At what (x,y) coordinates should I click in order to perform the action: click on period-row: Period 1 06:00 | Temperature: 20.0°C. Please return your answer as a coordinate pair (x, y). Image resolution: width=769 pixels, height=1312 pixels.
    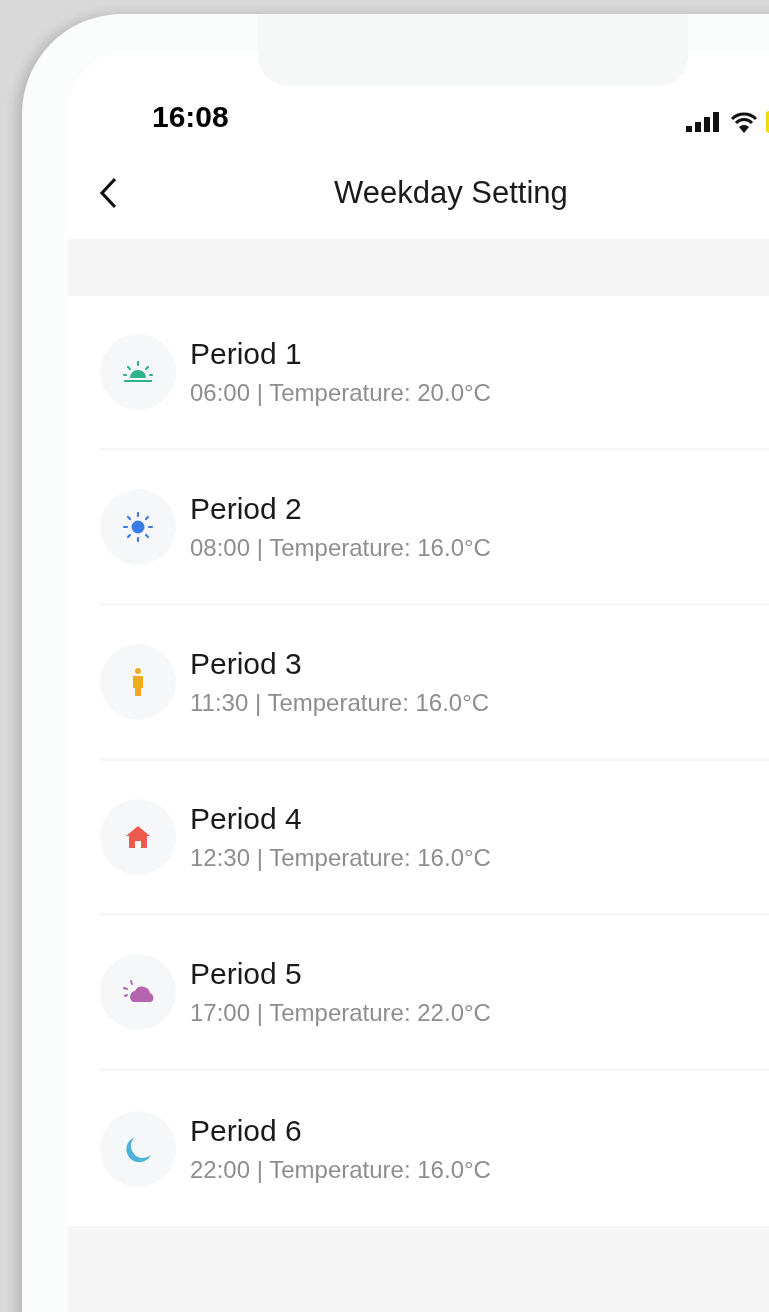
    Looking at the image, I should click on (434, 373).